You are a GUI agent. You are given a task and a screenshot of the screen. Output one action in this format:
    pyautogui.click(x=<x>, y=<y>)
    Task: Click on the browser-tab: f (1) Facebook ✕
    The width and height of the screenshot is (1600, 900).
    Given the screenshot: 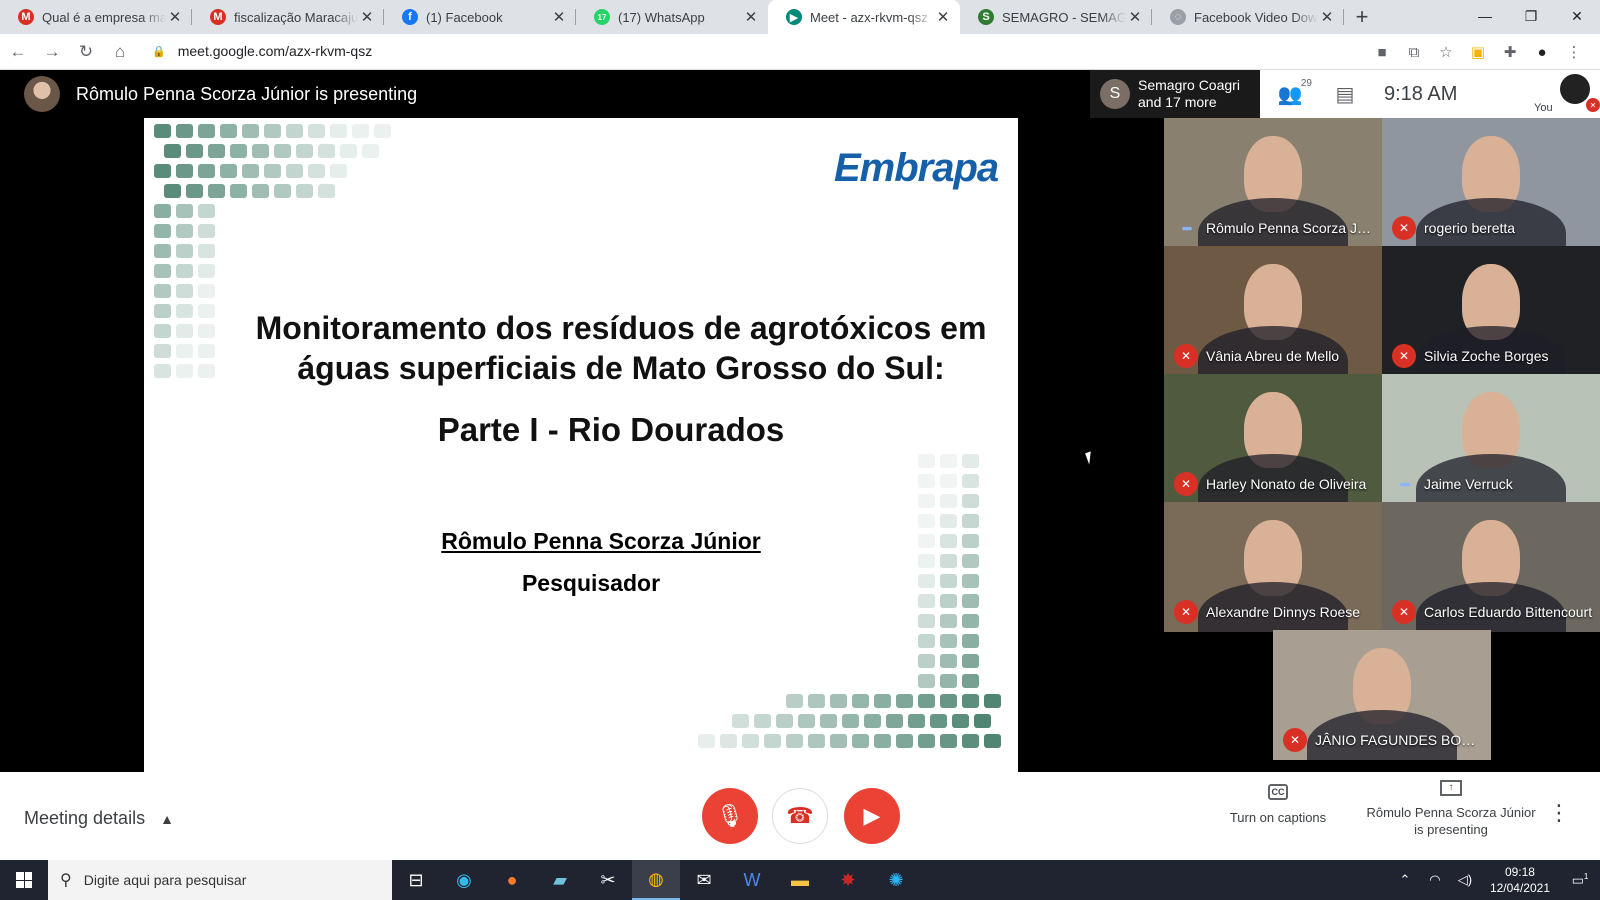 What is the action you would take?
    pyautogui.click(x=480, y=17)
    